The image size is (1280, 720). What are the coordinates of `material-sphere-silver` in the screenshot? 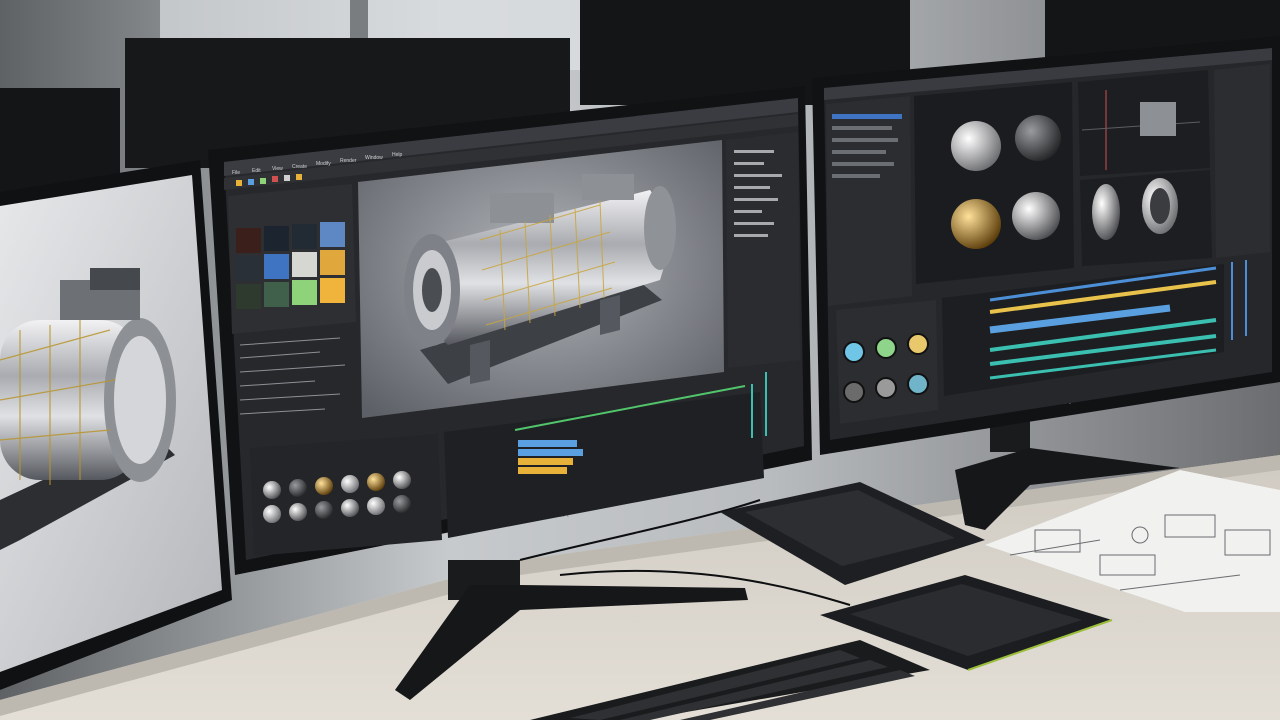 It's located at (1036, 216).